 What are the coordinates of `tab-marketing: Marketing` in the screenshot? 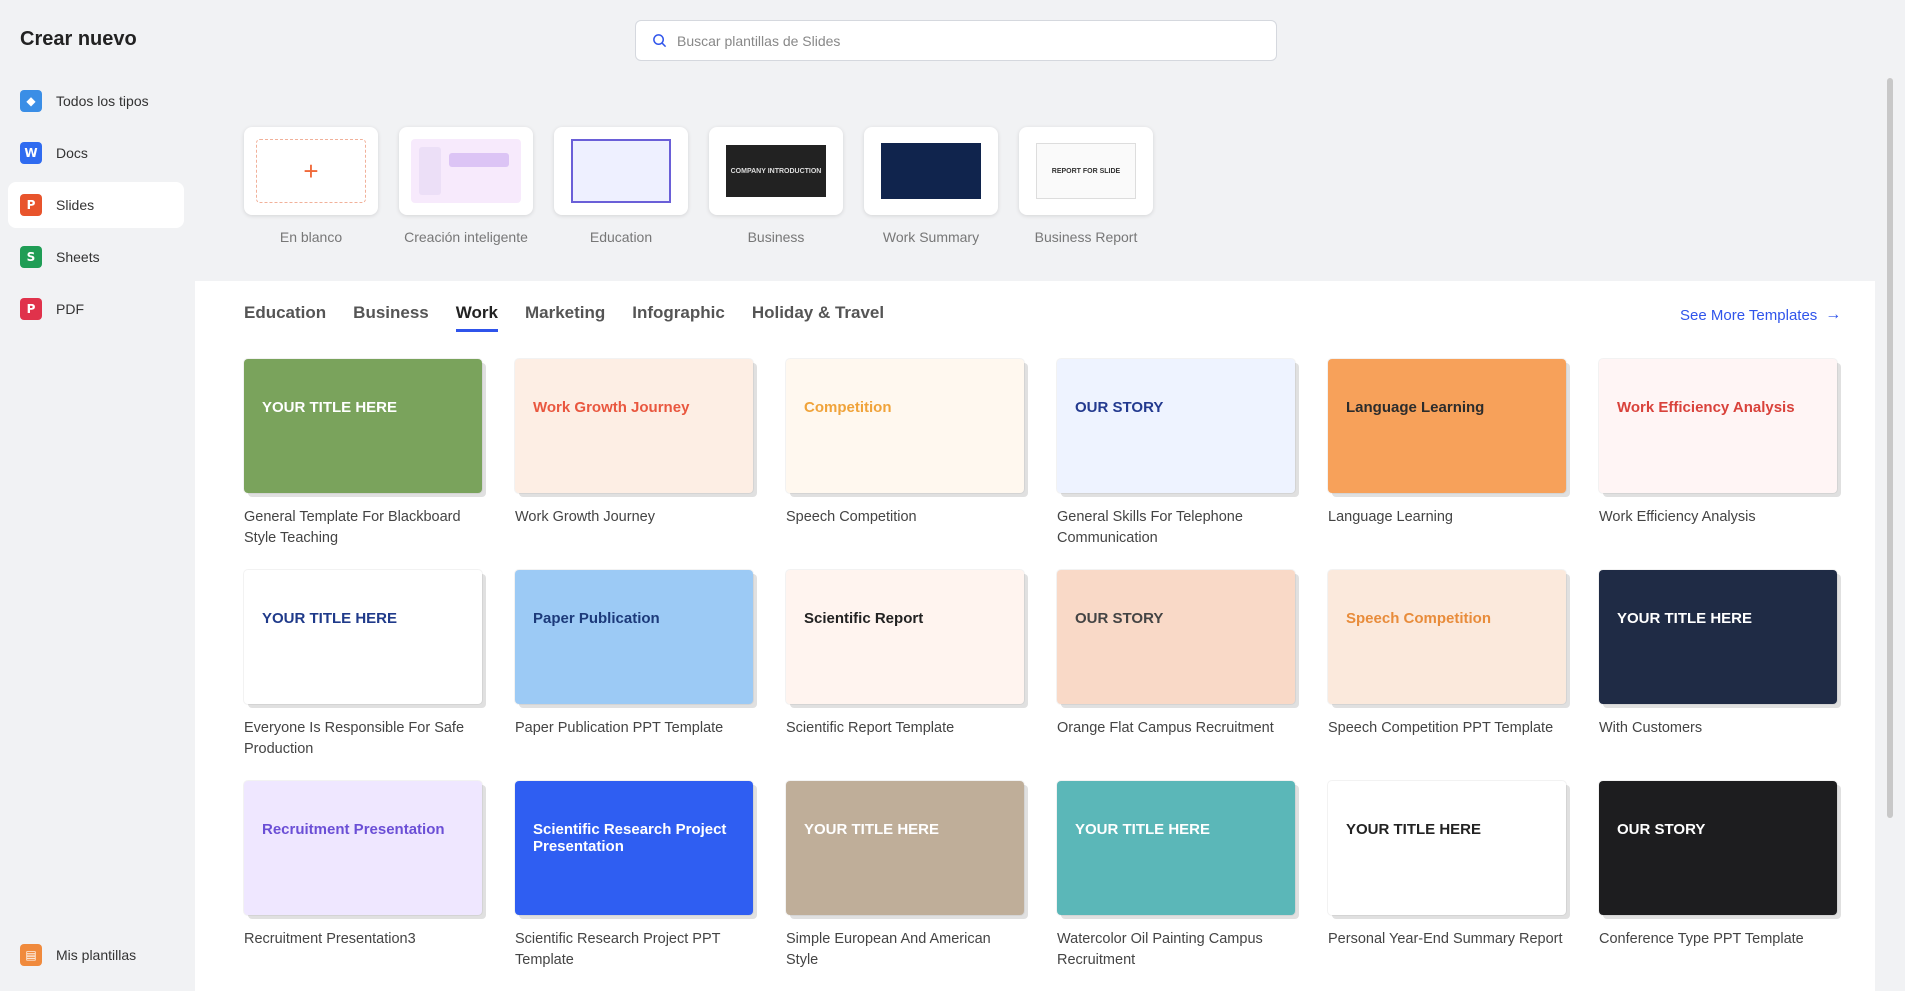 It's located at (565, 317).